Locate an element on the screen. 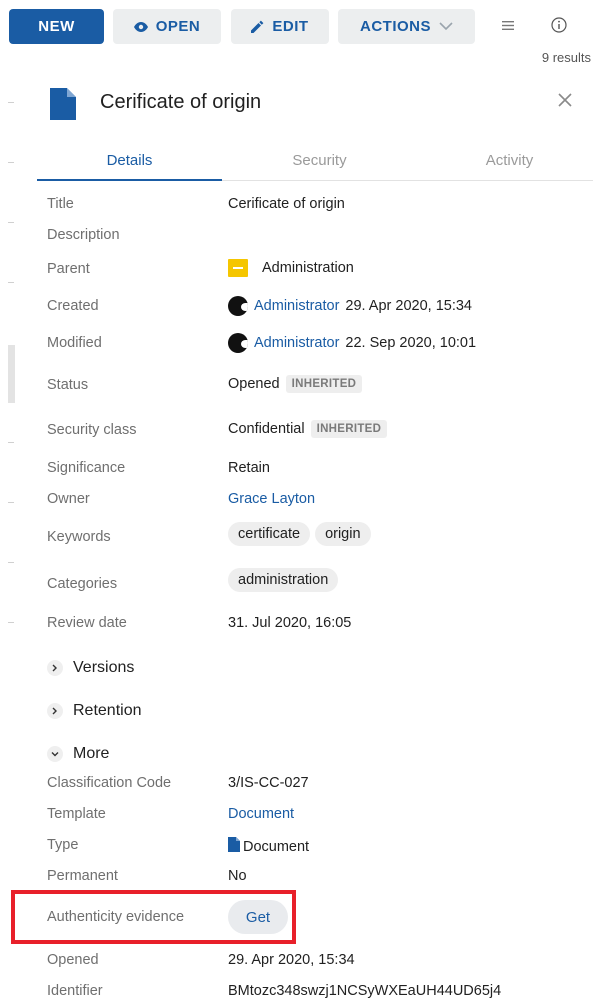 The image size is (593, 1001). open-button-label: OPEN is located at coordinates (178, 26).